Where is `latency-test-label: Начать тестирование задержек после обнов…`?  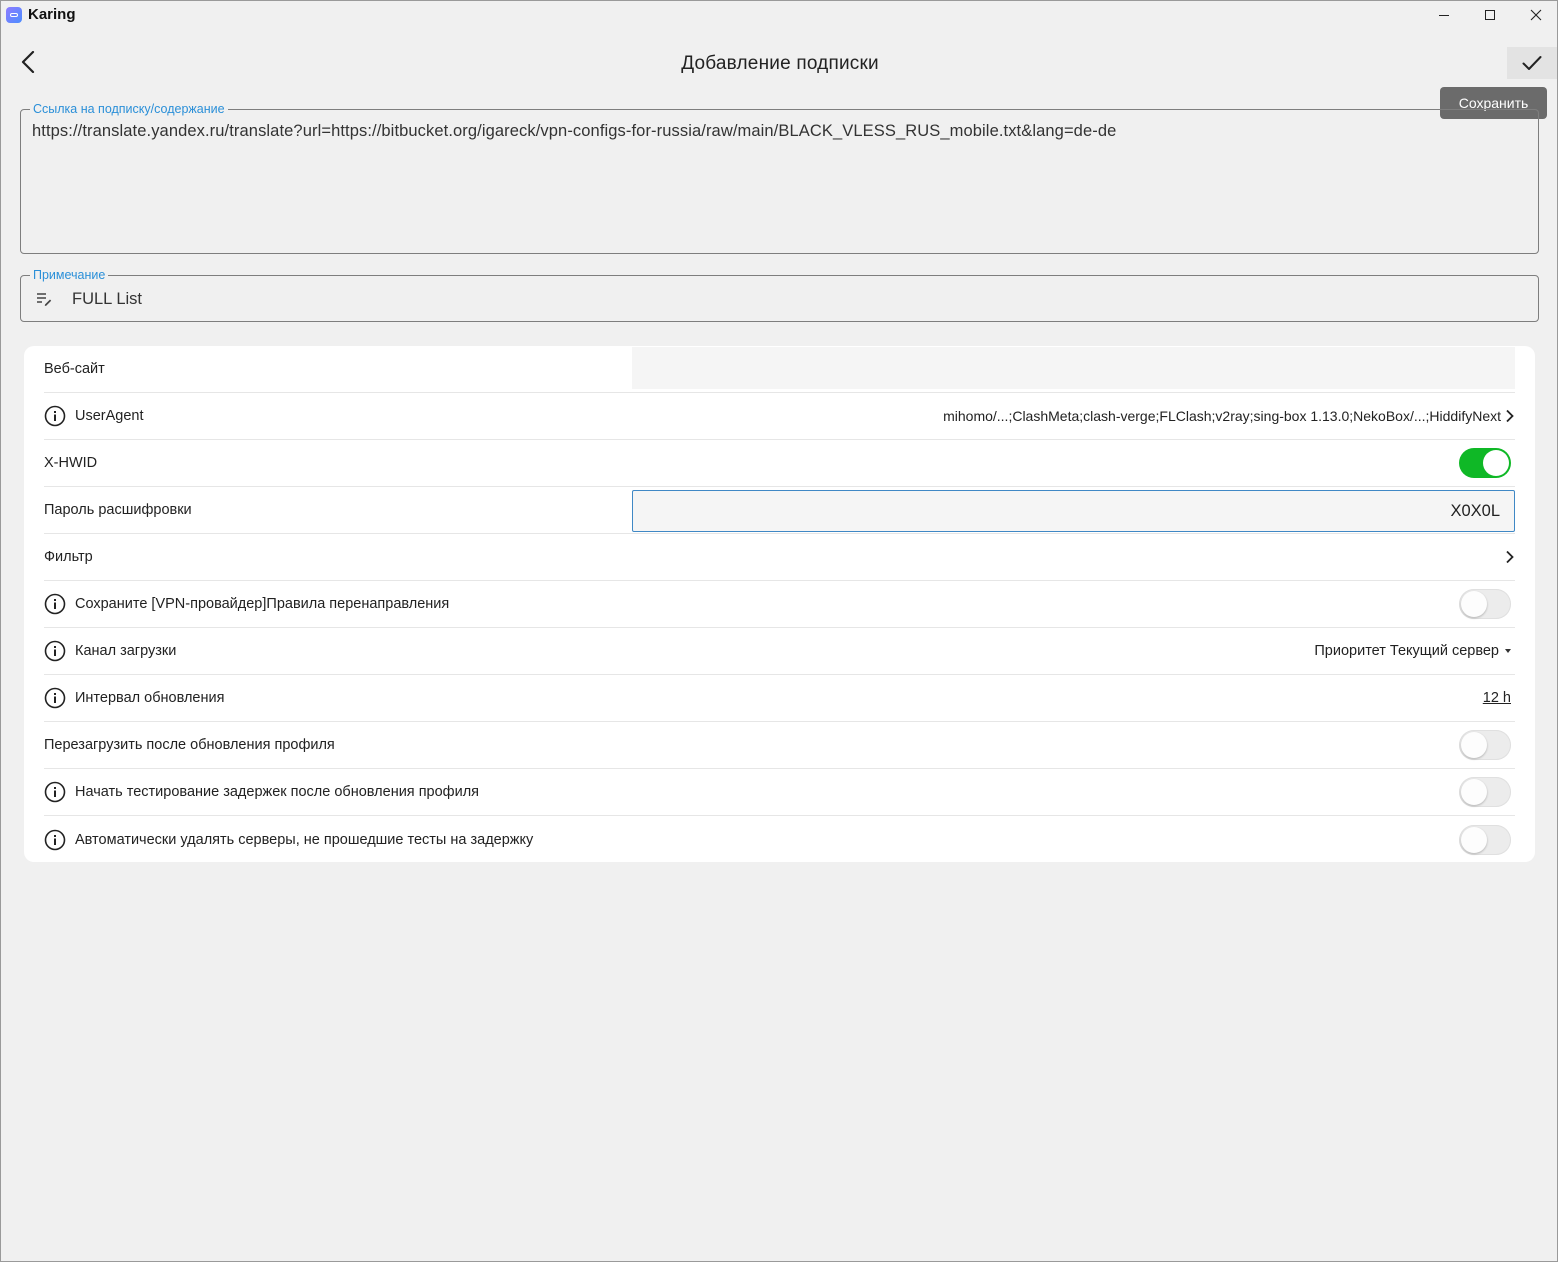
latency-test-label: Начать тестирование задержек после обнов… is located at coordinates (277, 792).